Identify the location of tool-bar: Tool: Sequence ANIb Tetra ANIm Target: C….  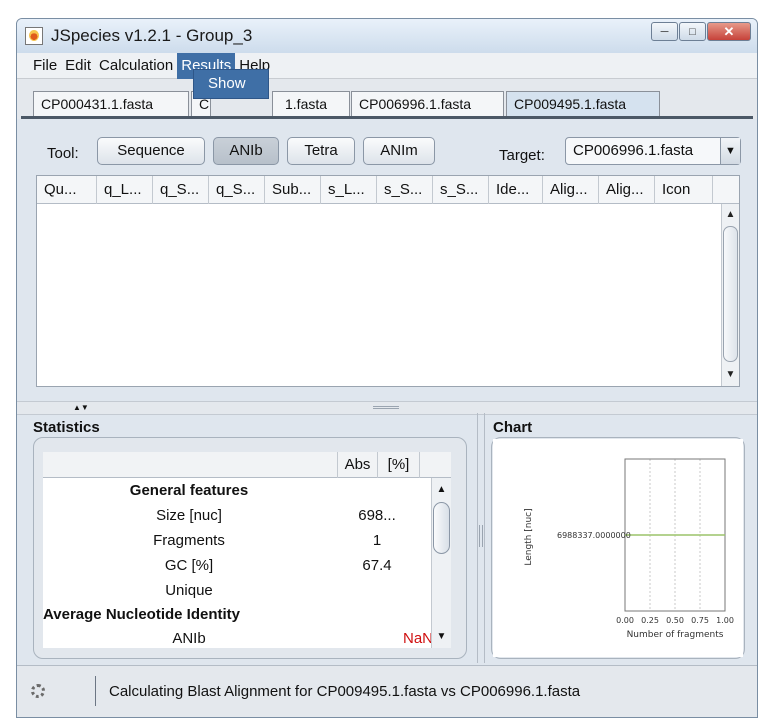
(387, 149).